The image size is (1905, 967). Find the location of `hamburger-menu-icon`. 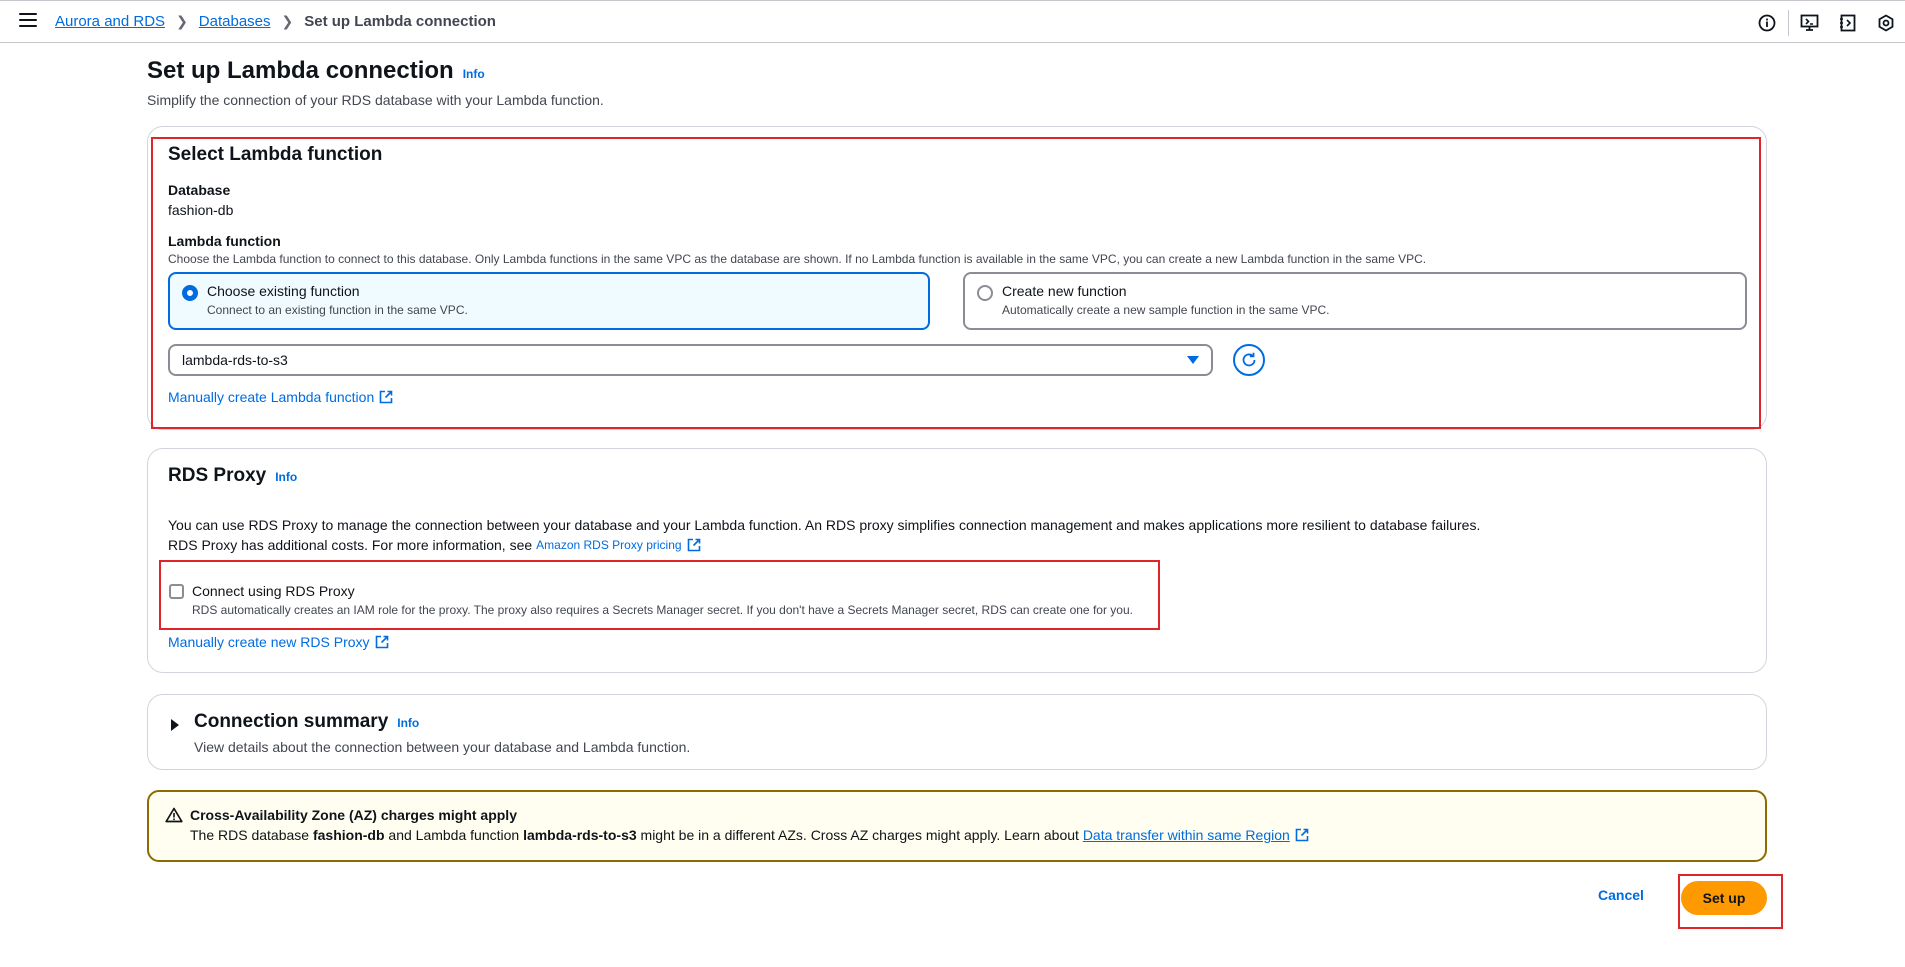

hamburger-menu-icon is located at coordinates (28, 21).